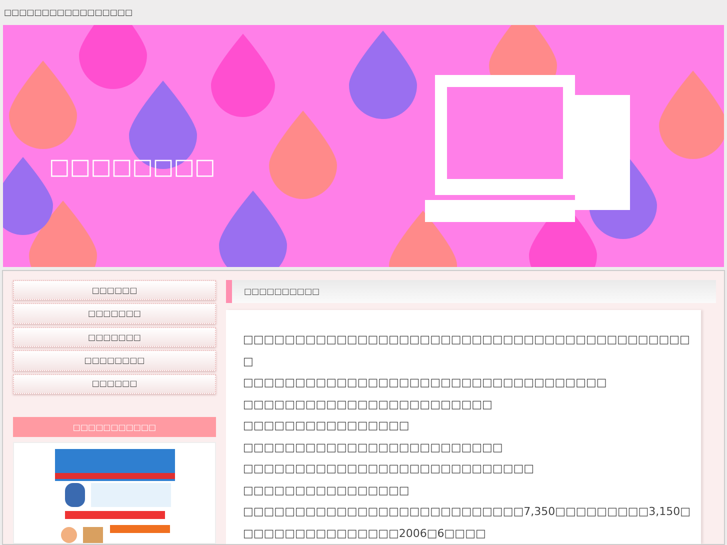 The height and width of the screenshot is (545, 727). I want to click on paragraph: □□□□□□□□□□□□□□□□□□□□□□□□, so click(368, 404).